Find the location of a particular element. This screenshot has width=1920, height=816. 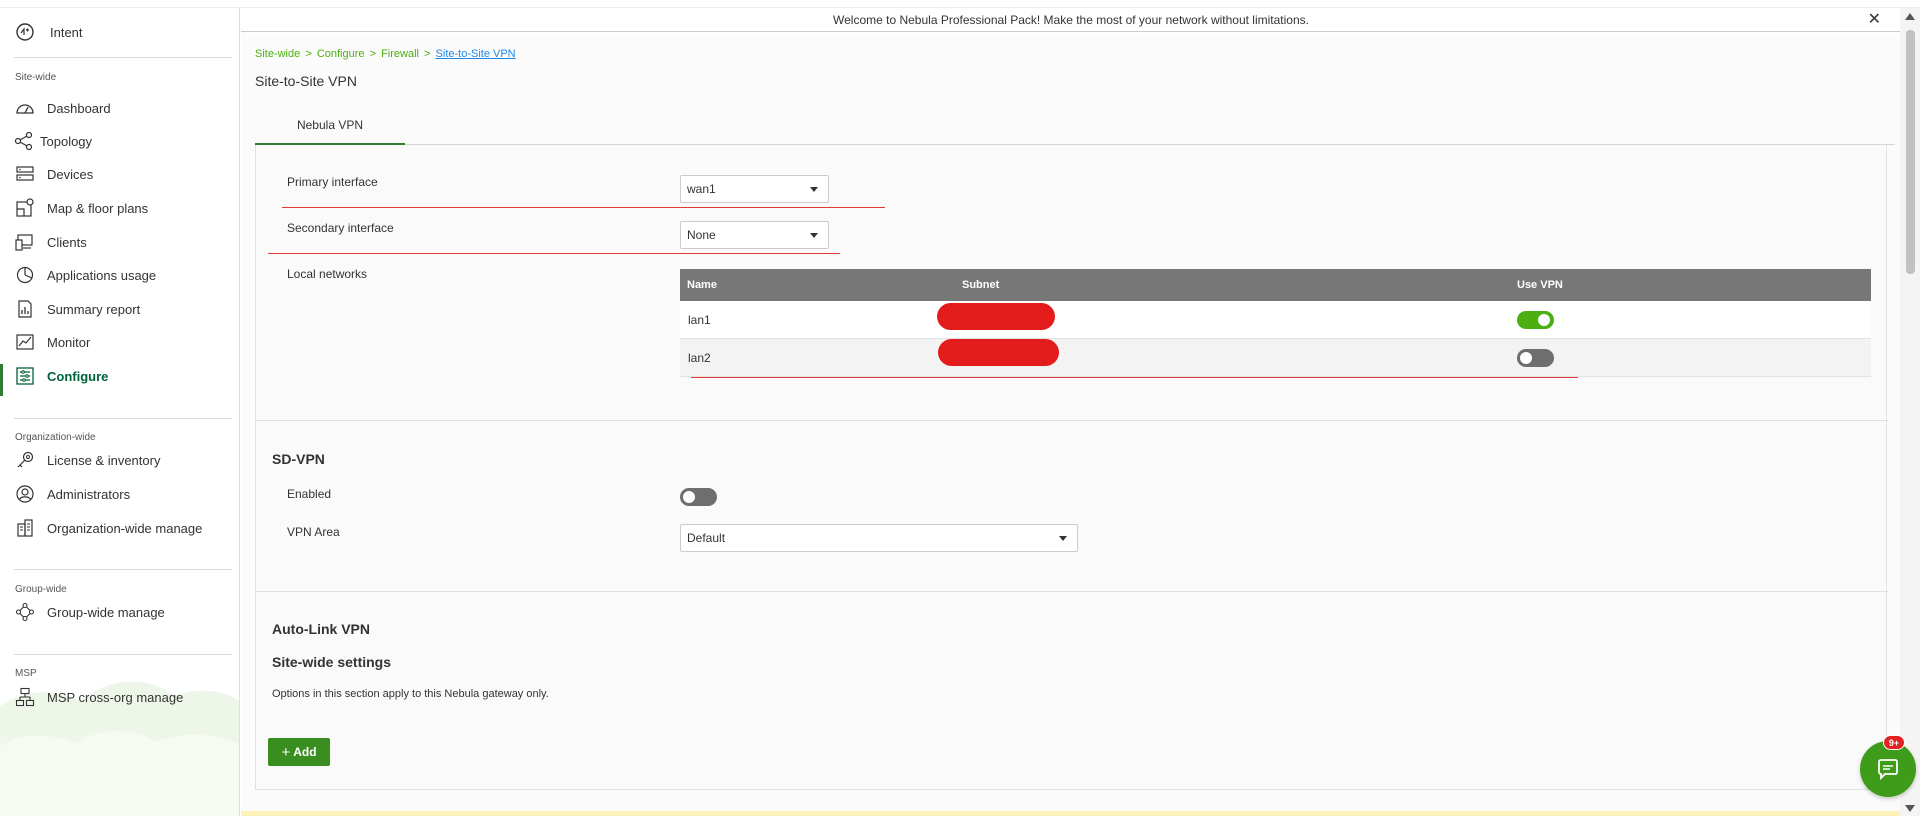

section-group-wide: Group-wide is located at coordinates (41, 589).